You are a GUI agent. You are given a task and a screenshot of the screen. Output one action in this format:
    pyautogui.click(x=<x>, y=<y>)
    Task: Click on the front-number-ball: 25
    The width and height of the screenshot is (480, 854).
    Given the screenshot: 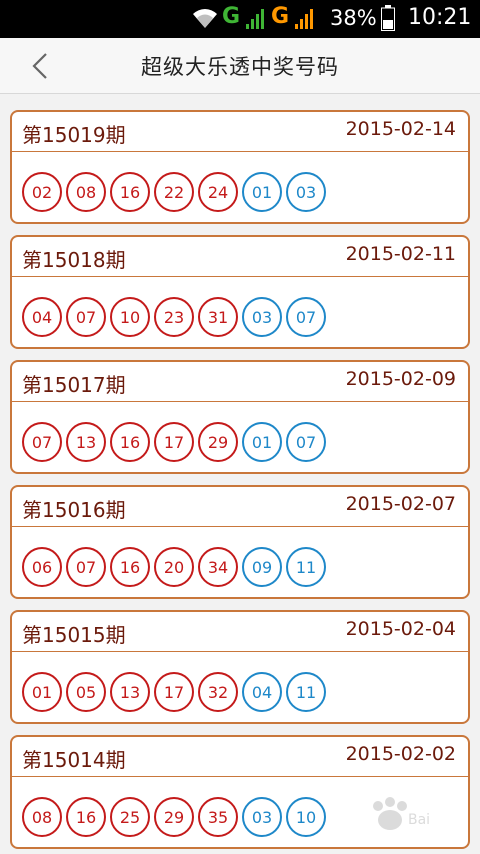 What is the action you would take?
    pyautogui.click(x=130, y=817)
    